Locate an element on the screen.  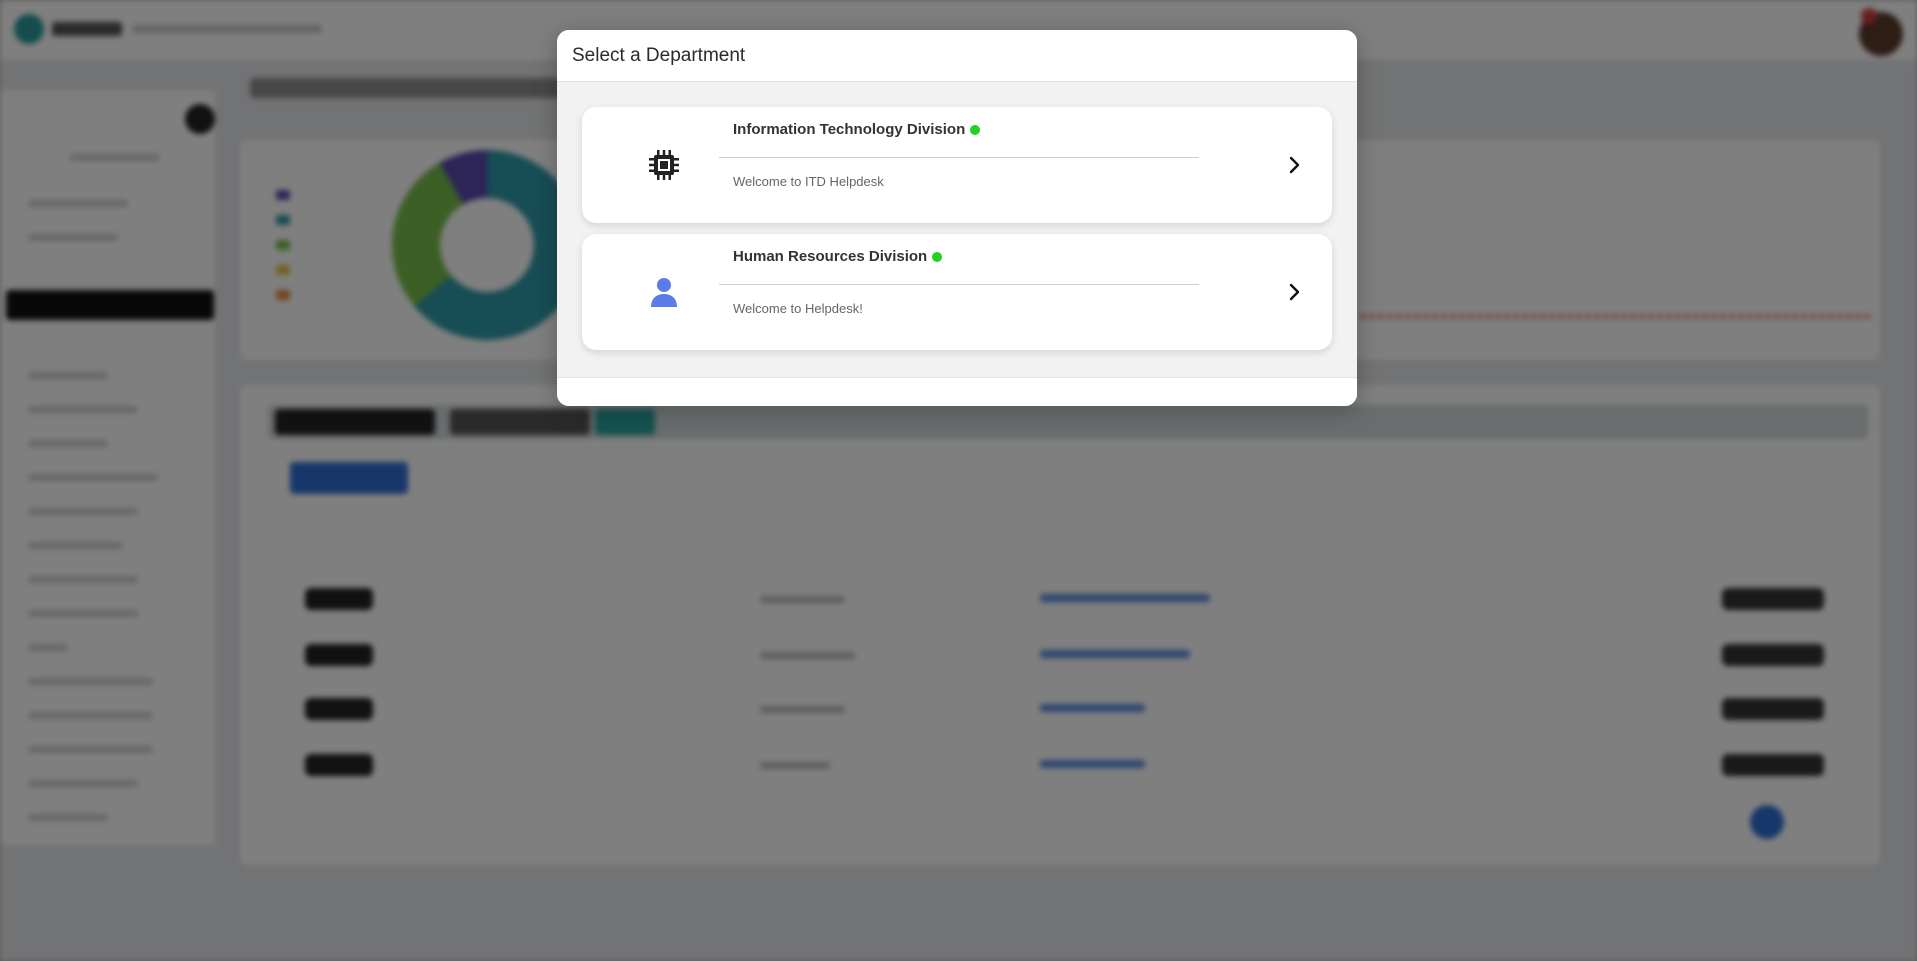
modal-header: Select a Department is located at coordinates (957, 56).